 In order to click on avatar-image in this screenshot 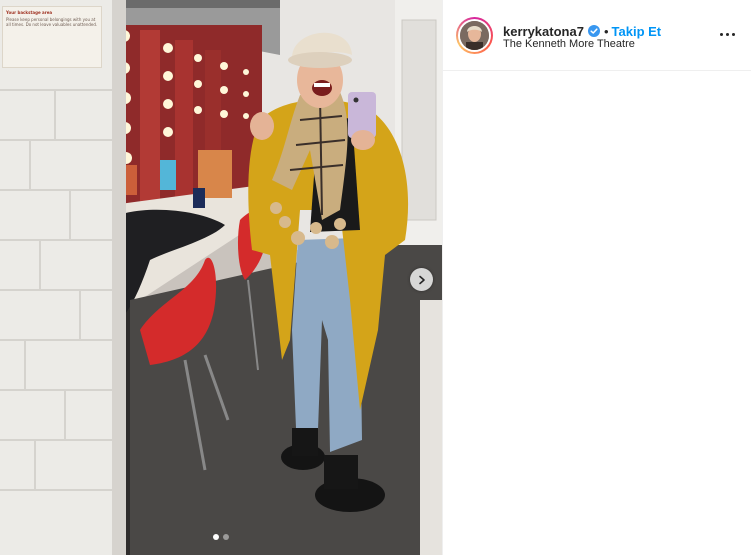, I will do `click(474, 35)`.